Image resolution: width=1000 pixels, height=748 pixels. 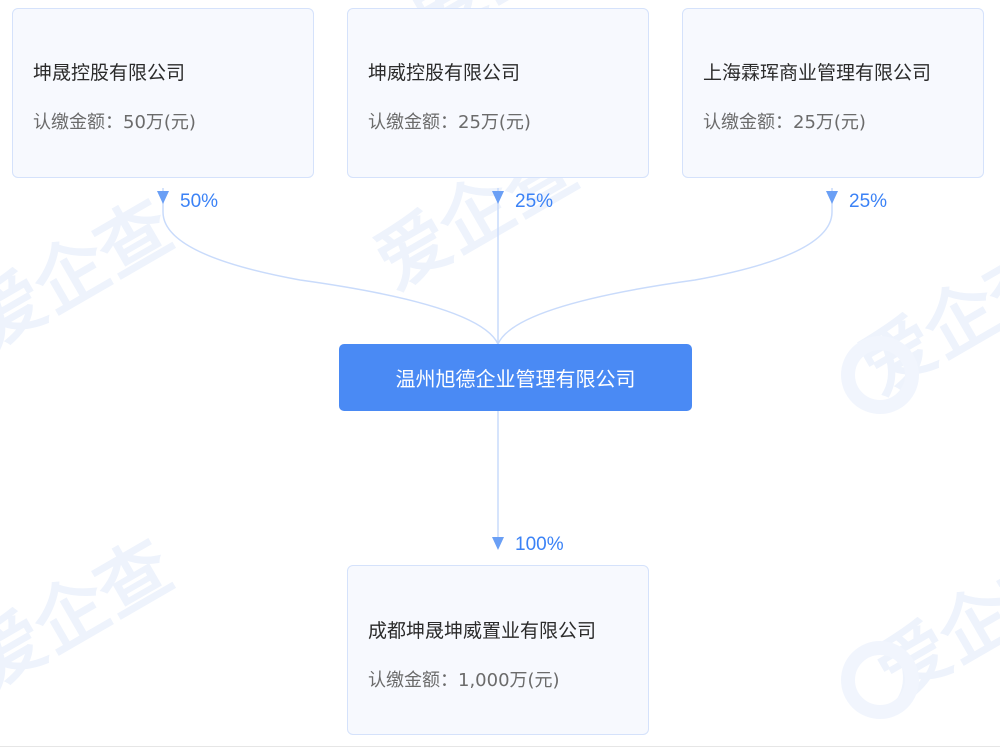 What do you see at coordinates (114, 122) in the screenshot?
I see `shareholder-amount: 认缴金额：50万(元)` at bounding box center [114, 122].